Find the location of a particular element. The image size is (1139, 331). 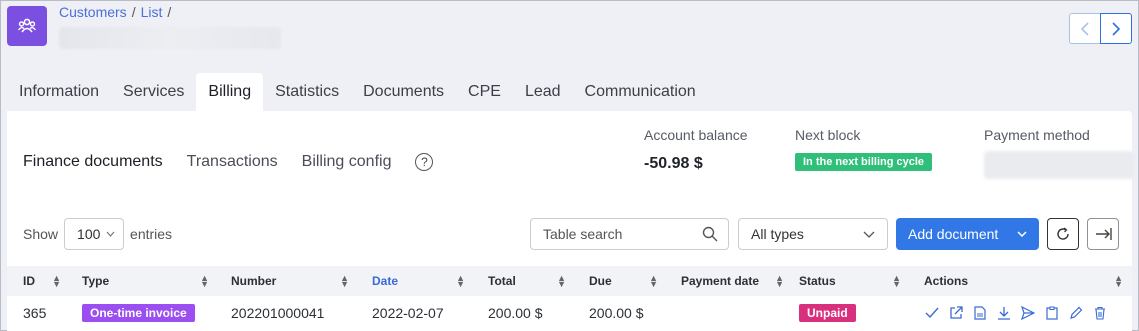

column-type: Type ▲ ▼ is located at coordinates (145, 281).